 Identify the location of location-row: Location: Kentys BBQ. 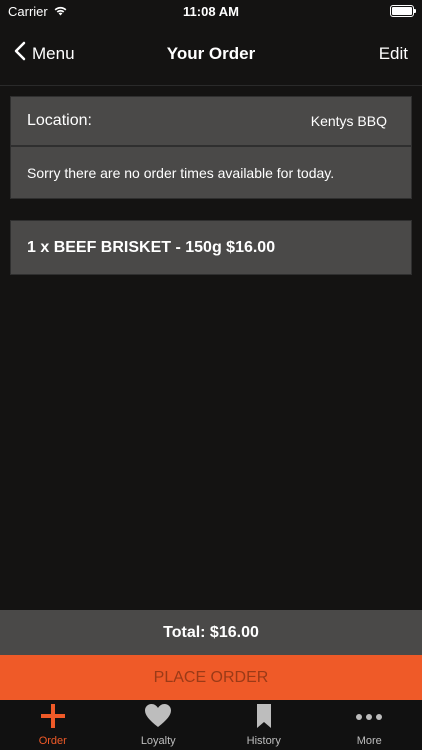
(211, 121).